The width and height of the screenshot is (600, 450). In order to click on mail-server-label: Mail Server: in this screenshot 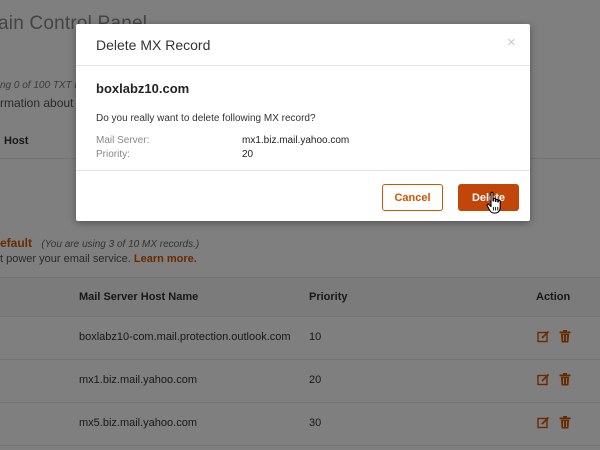, I will do `click(123, 140)`.